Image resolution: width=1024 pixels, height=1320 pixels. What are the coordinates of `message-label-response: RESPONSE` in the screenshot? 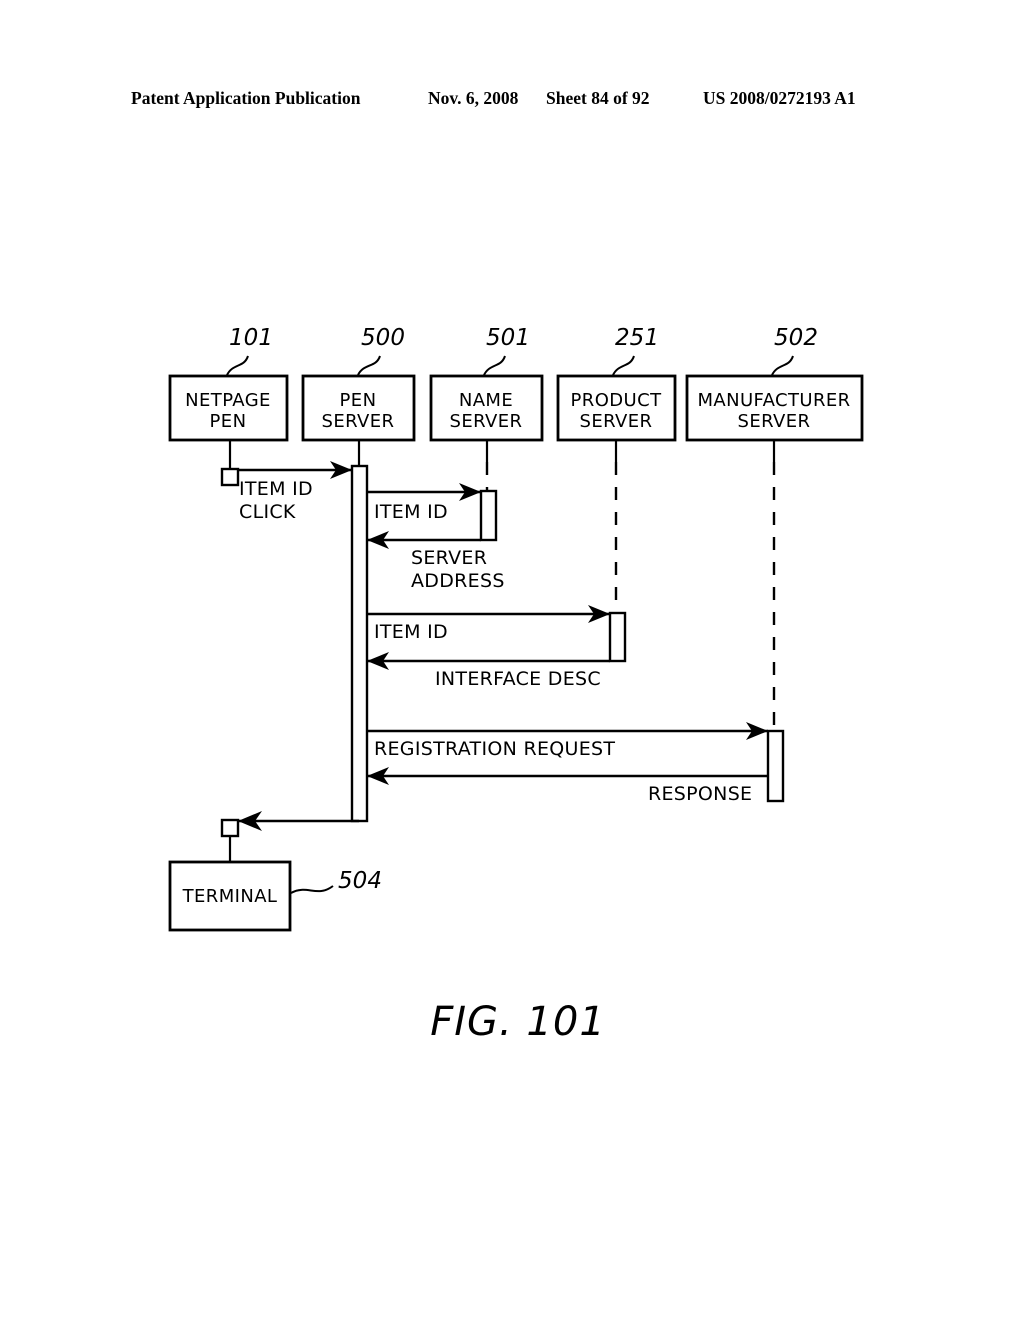 It's located at (700, 794).